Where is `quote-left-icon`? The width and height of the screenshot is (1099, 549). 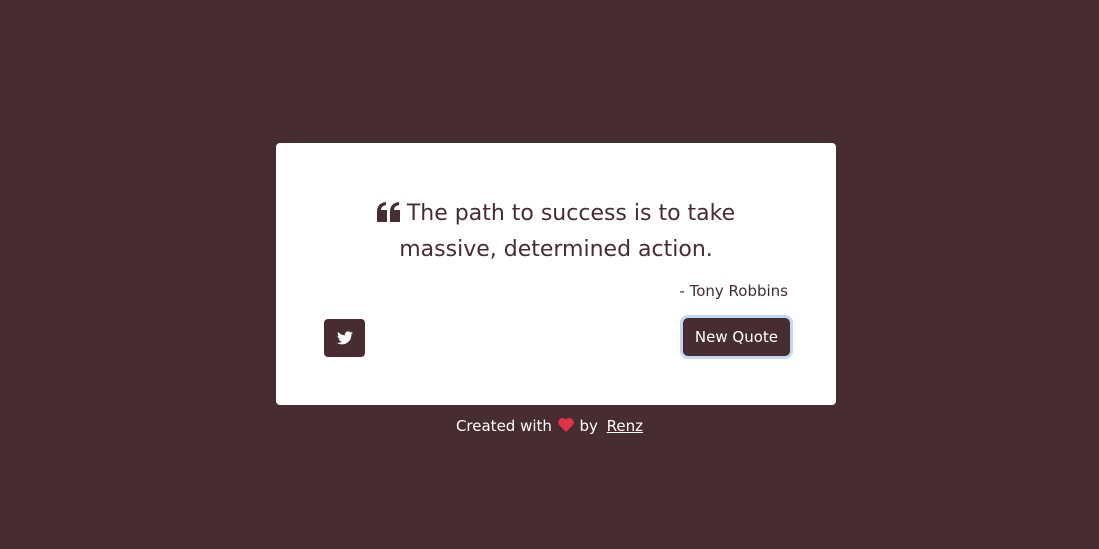 quote-left-icon is located at coordinates (388, 212).